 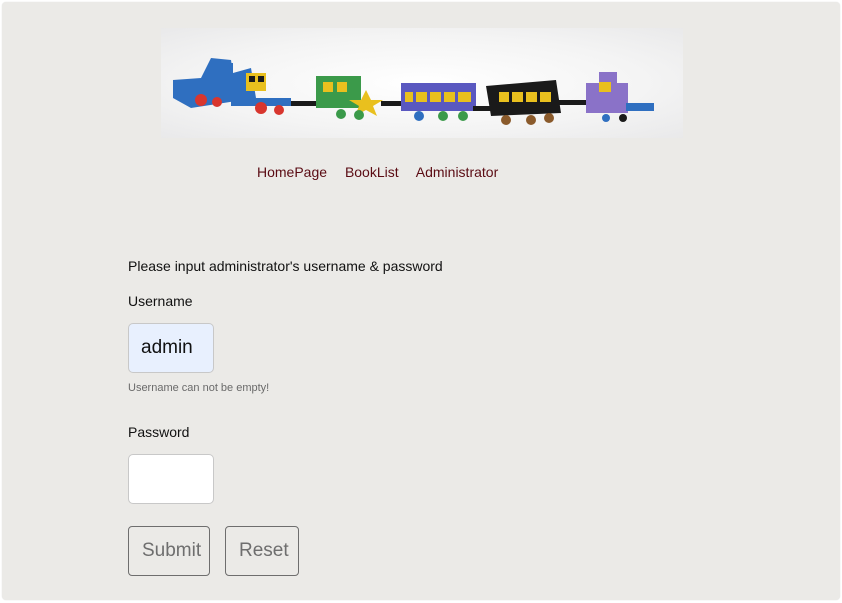 I want to click on username-label: Username, so click(x=160, y=301).